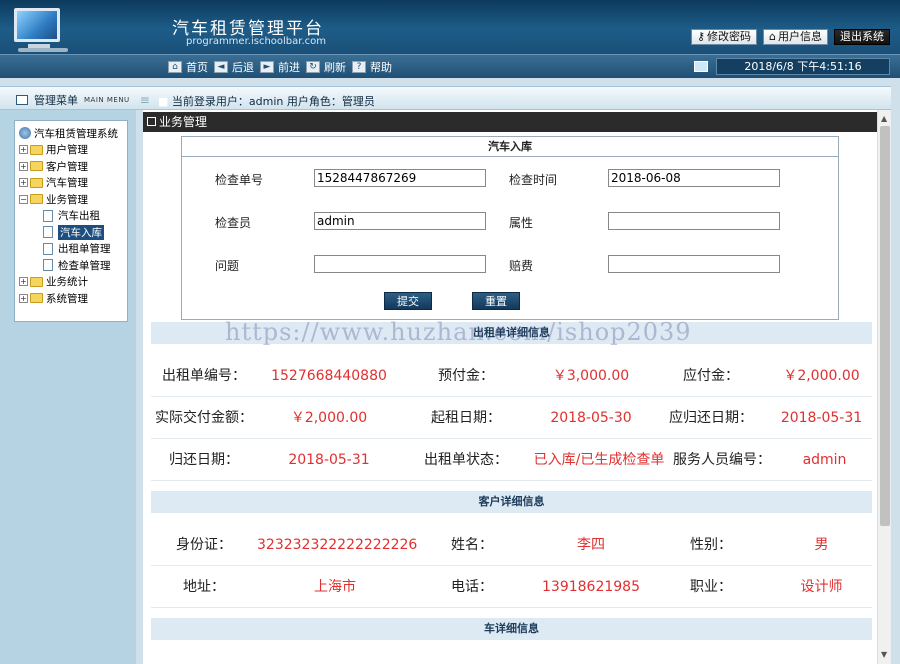 Image resolution: width=900 pixels, height=664 pixels. Describe the element at coordinates (234, 67) in the screenshot. I see `nav-back: ◄ 后退` at that location.